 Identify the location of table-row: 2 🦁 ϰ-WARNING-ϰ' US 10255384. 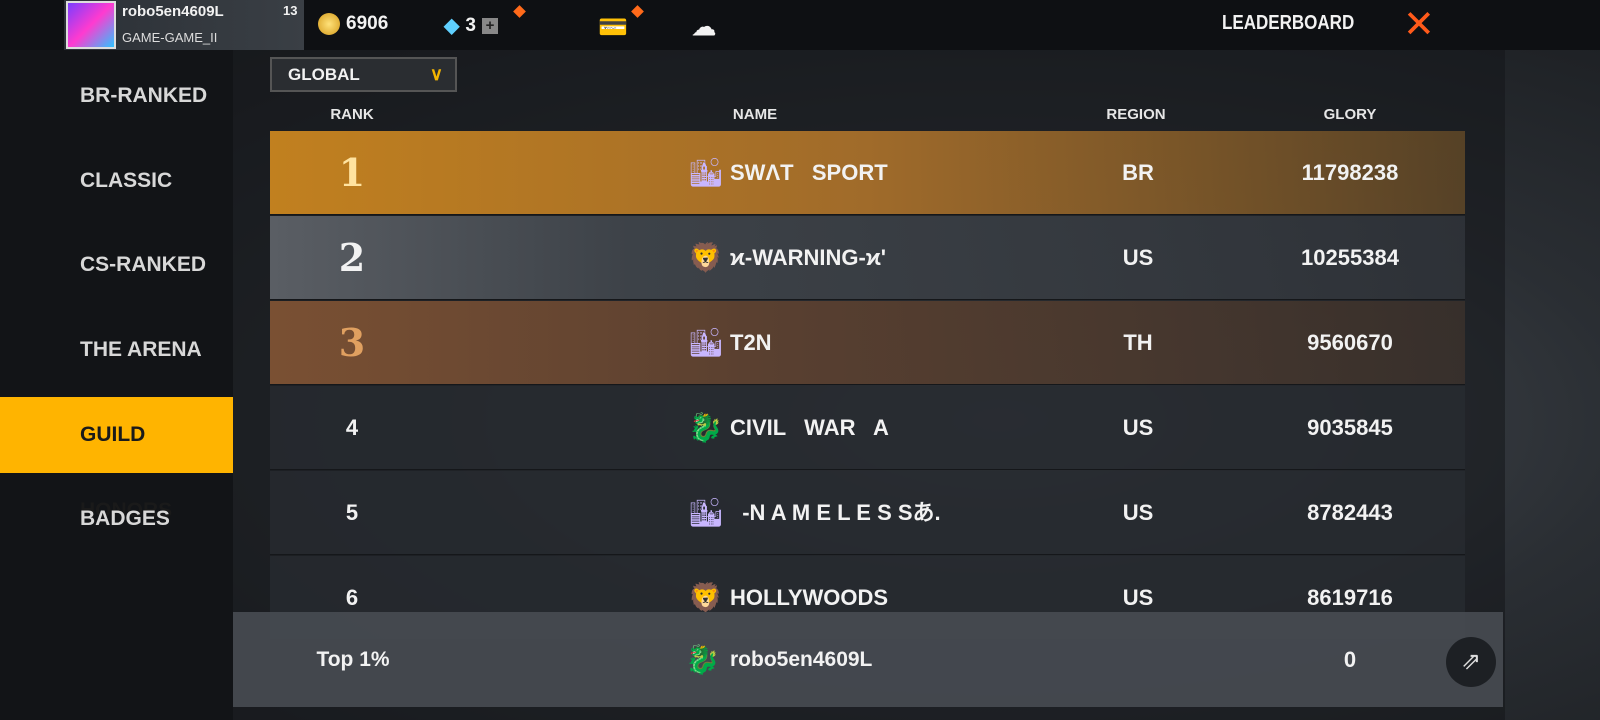
(867, 258).